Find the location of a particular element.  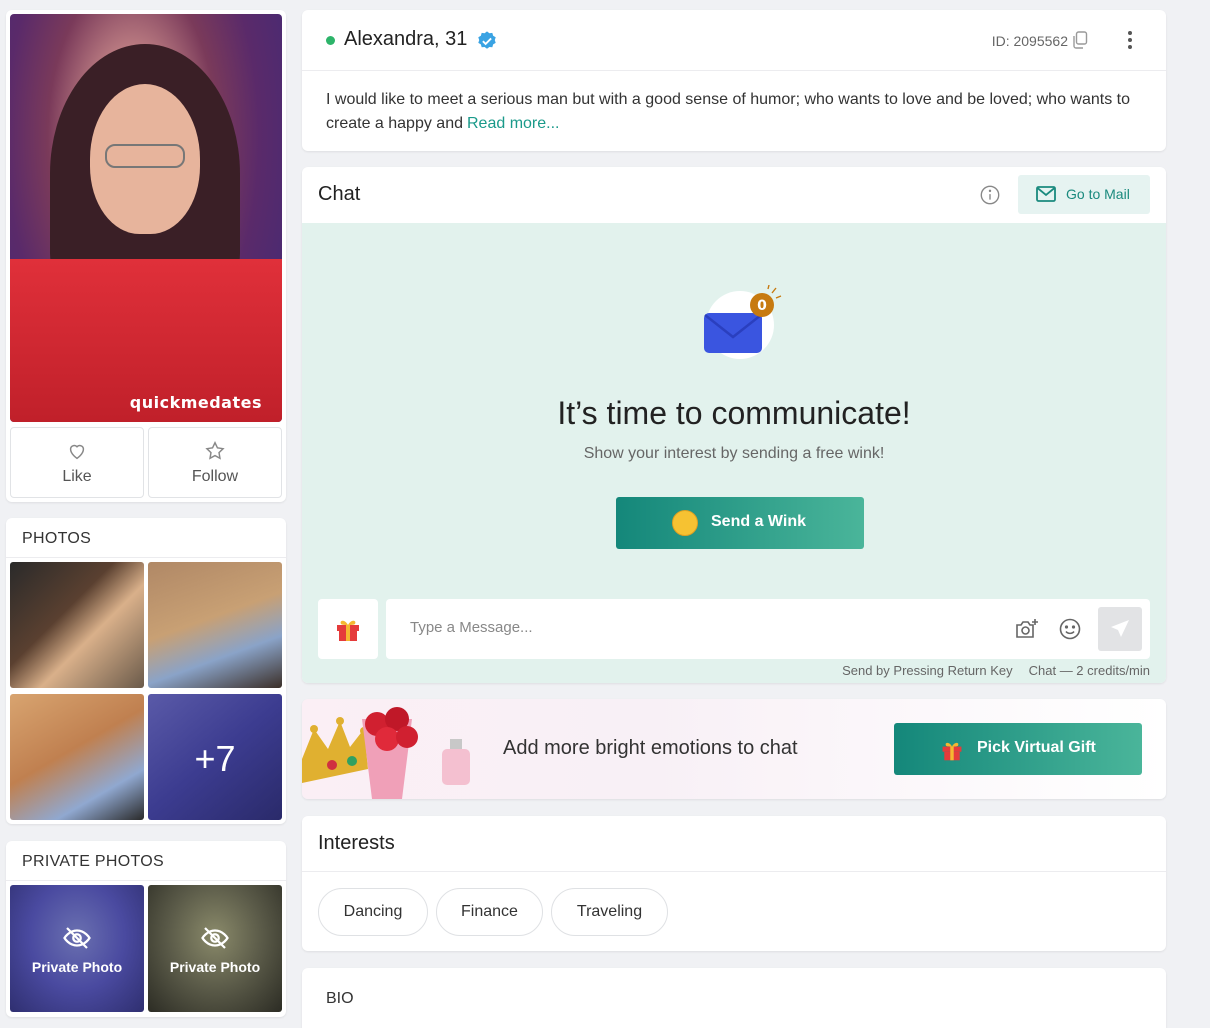

verified-badge-icon is located at coordinates (487, 40).